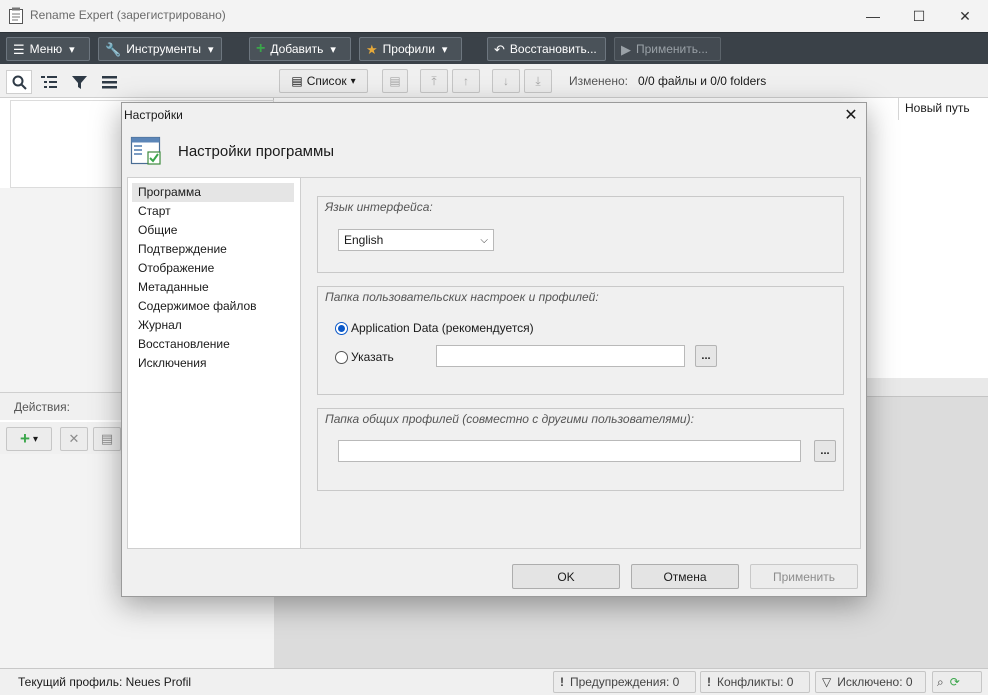  Describe the element at coordinates (484, 240) in the screenshot. I see `chevron-down-icon: ⌵` at that location.